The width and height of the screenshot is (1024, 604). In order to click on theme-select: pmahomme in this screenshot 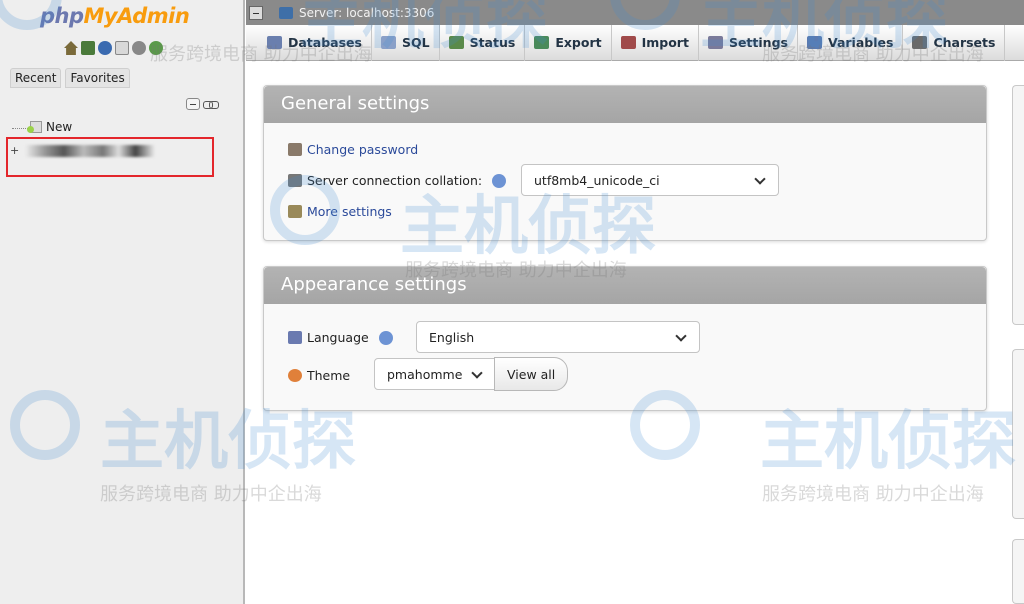, I will do `click(435, 374)`.